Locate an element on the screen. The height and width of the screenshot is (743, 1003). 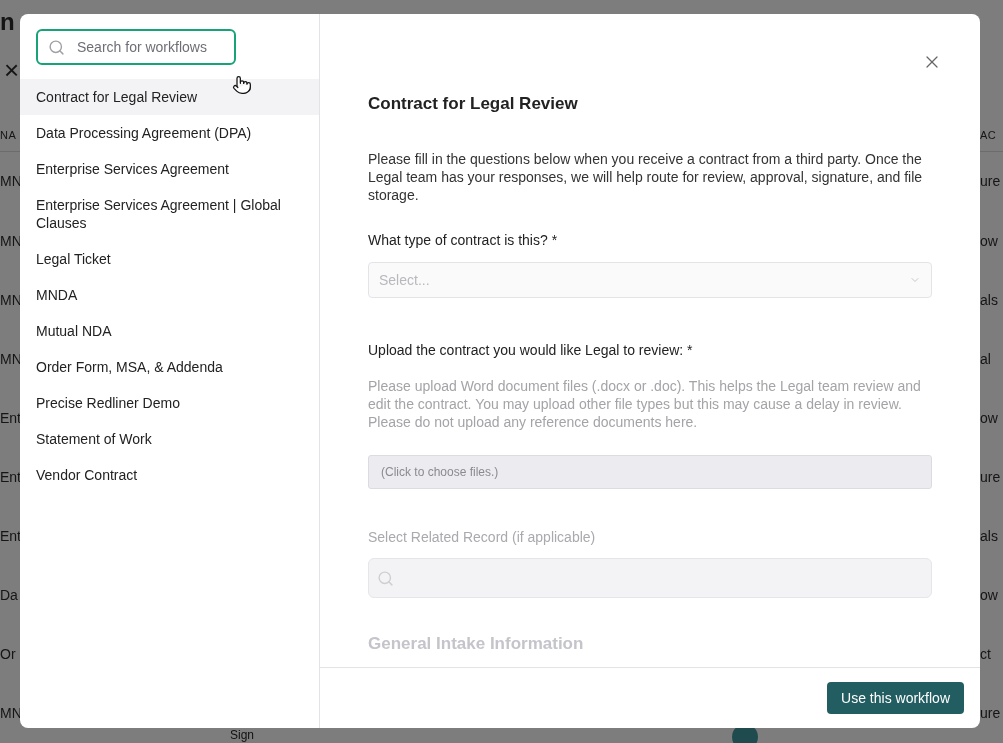
workflow-search-field: Search for workflows is located at coordinates (136, 47).